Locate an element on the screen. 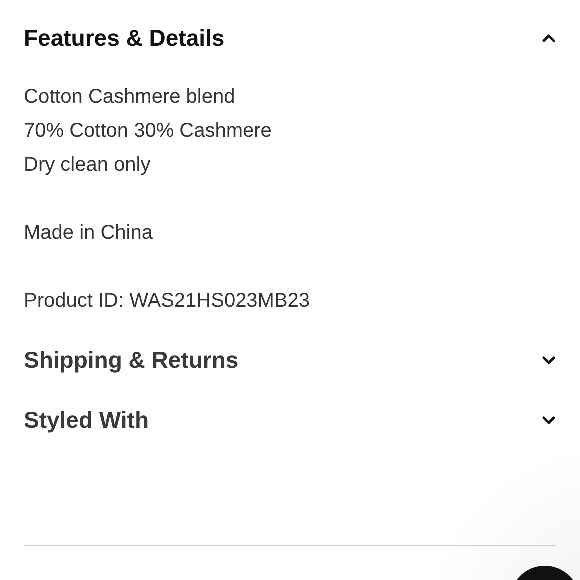 The width and height of the screenshot is (580, 580). detail-text: Dry clean only is located at coordinates (88, 165).